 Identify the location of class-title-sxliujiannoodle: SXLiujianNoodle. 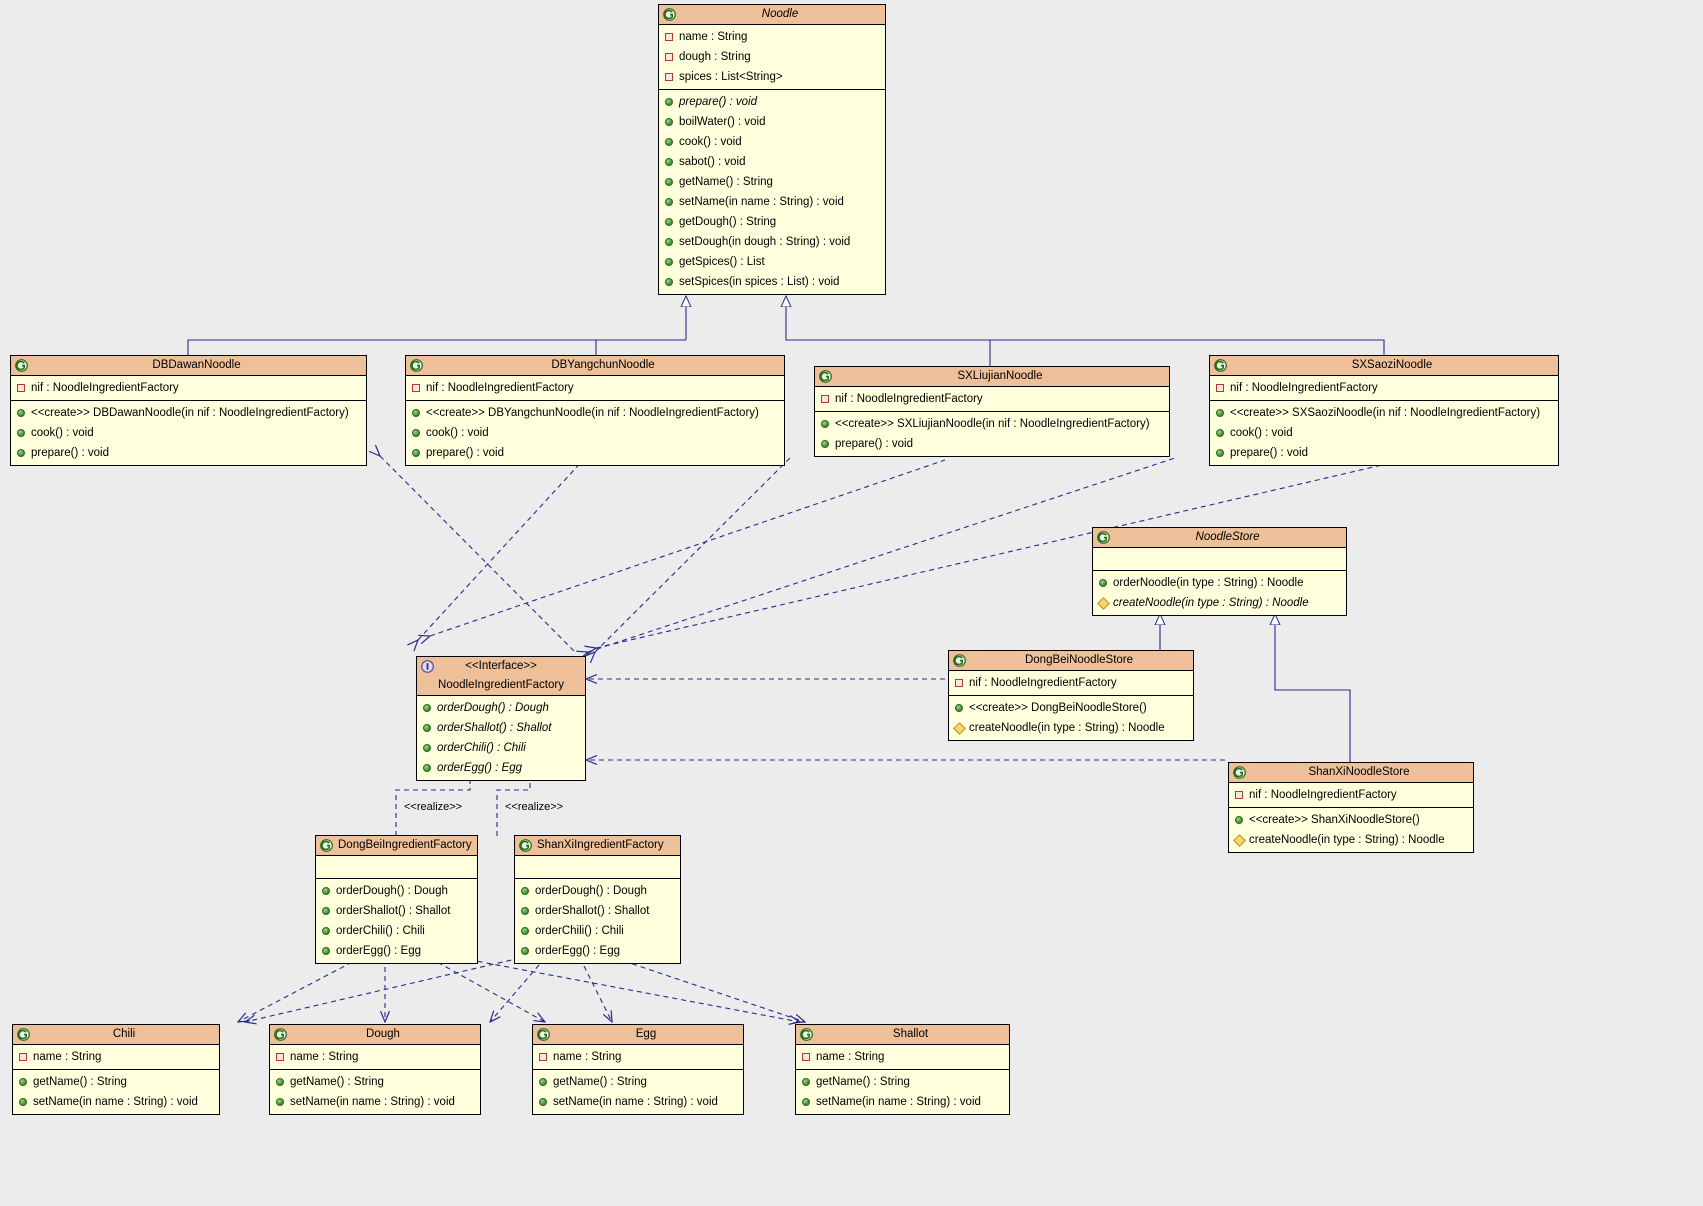
(1000, 376).